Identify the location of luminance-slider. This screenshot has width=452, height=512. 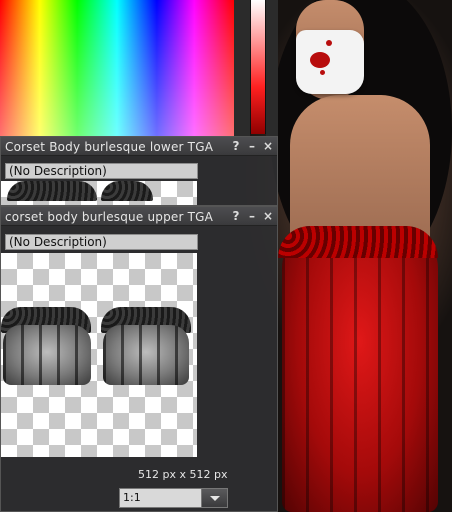
(258, 67).